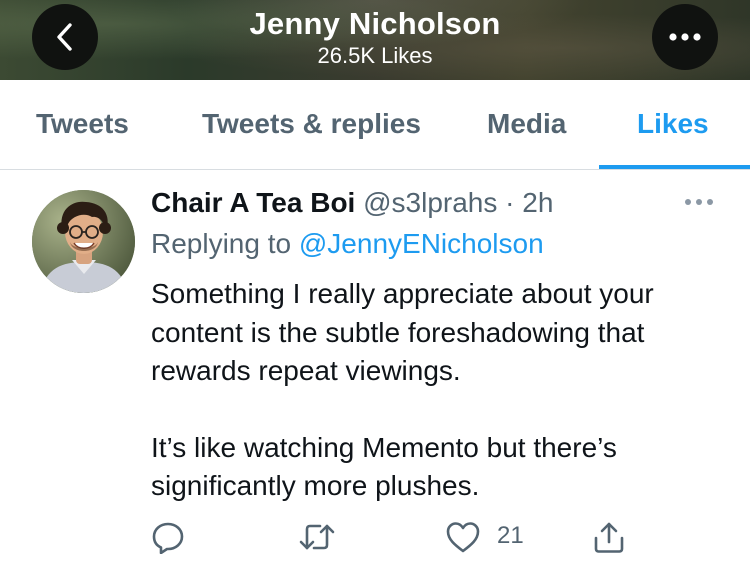 The width and height of the screenshot is (750, 570). Describe the element at coordinates (430, 202) in the screenshot. I see `author-handle: @s3lprahs` at that location.